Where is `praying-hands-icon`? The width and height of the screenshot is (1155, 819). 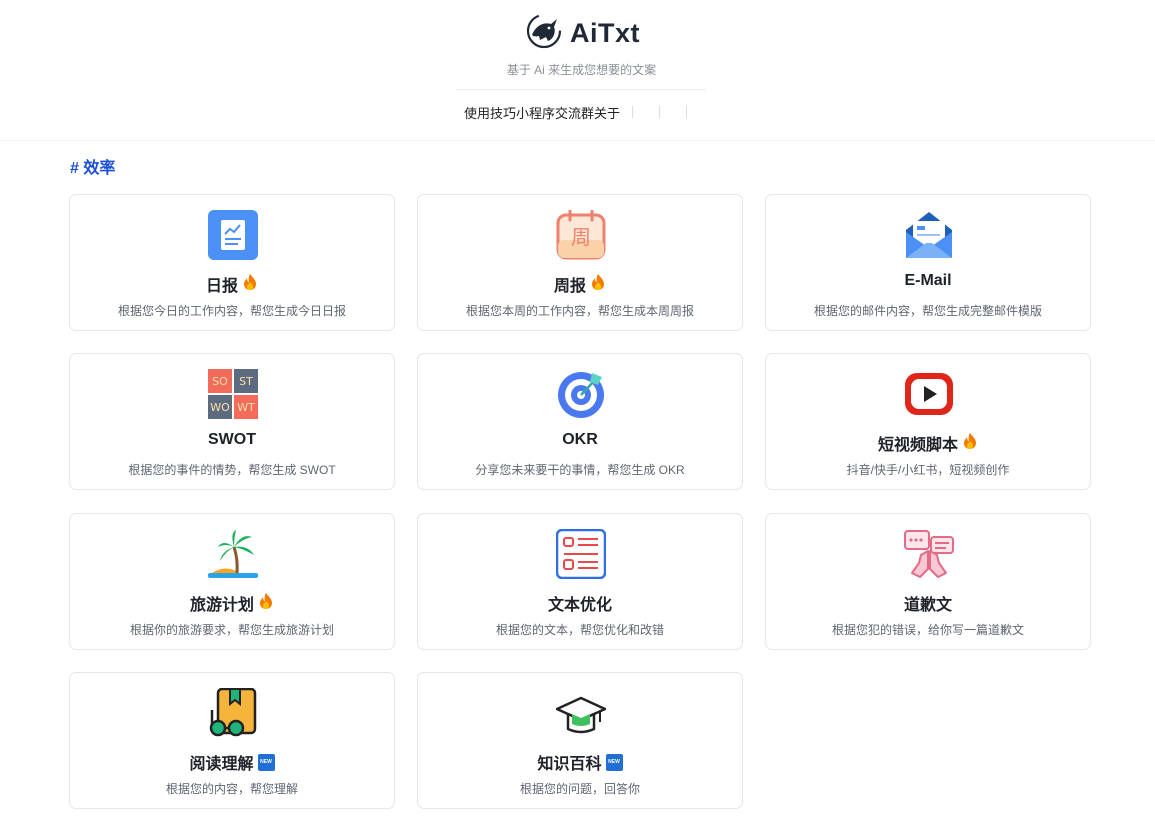 praying-hands-icon is located at coordinates (929, 554).